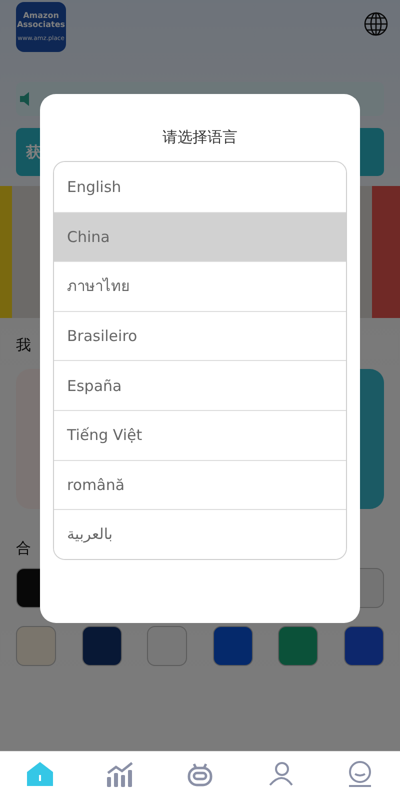 This screenshot has width=400, height=796. Describe the element at coordinates (23, 548) in the screenshot. I see `section-title: 合` at that location.